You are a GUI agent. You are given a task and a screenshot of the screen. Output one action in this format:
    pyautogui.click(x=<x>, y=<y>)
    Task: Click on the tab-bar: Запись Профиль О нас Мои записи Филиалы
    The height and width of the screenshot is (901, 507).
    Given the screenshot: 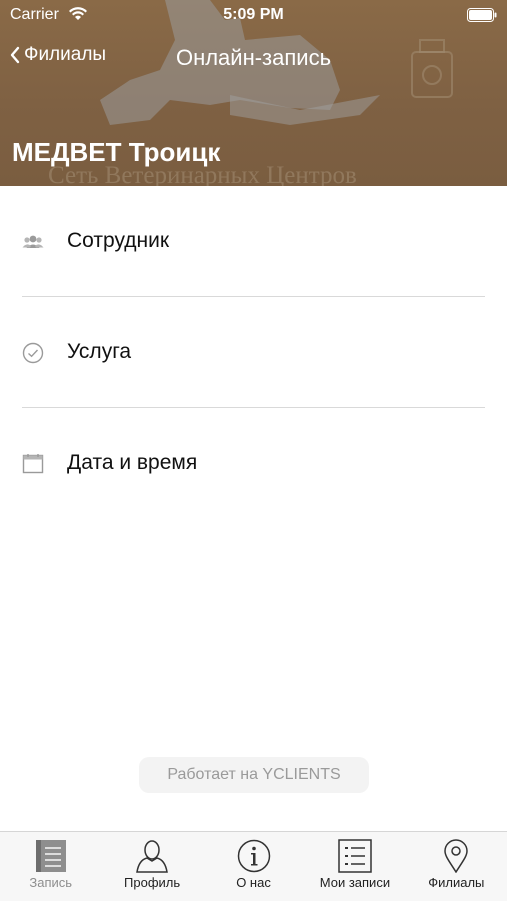 What is the action you would take?
    pyautogui.click(x=253, y=866)
    